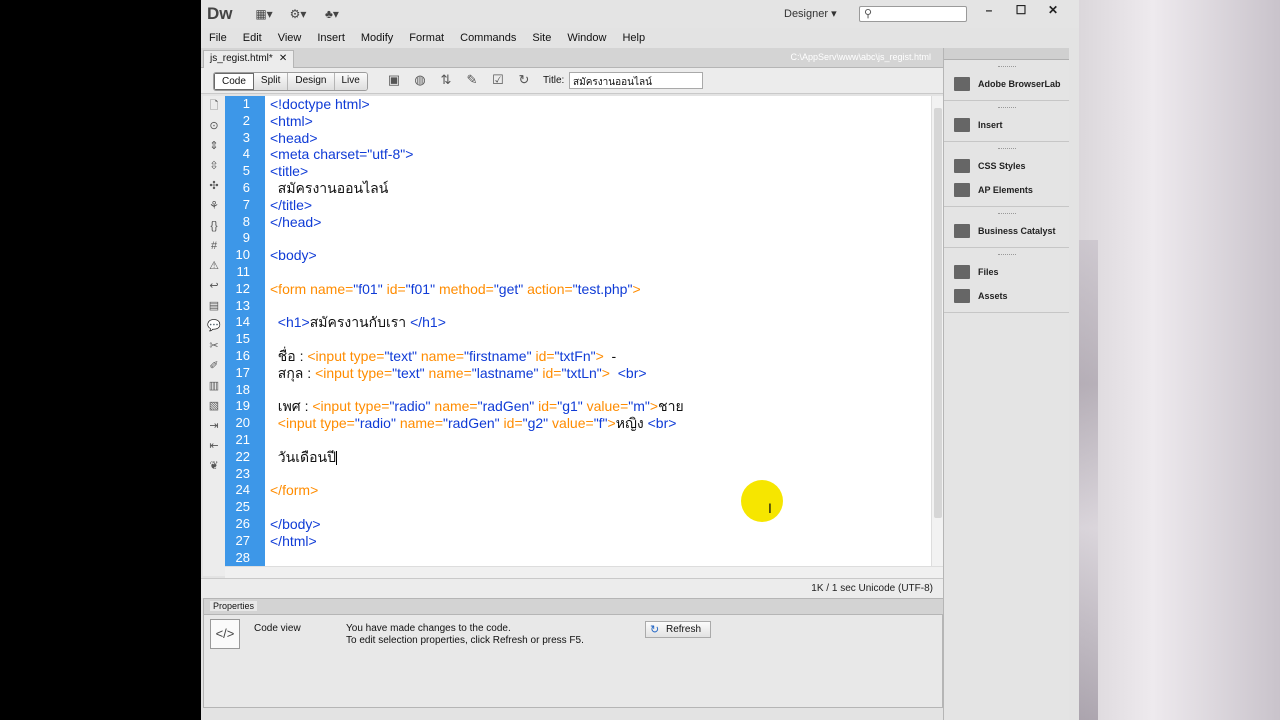 This screenshot has height=720, width=1280. What do you see at coordinates (214, 266) in the screenshot?
I see `highlight-invalid-icon: ⚠` at bounding box center [214, 266].